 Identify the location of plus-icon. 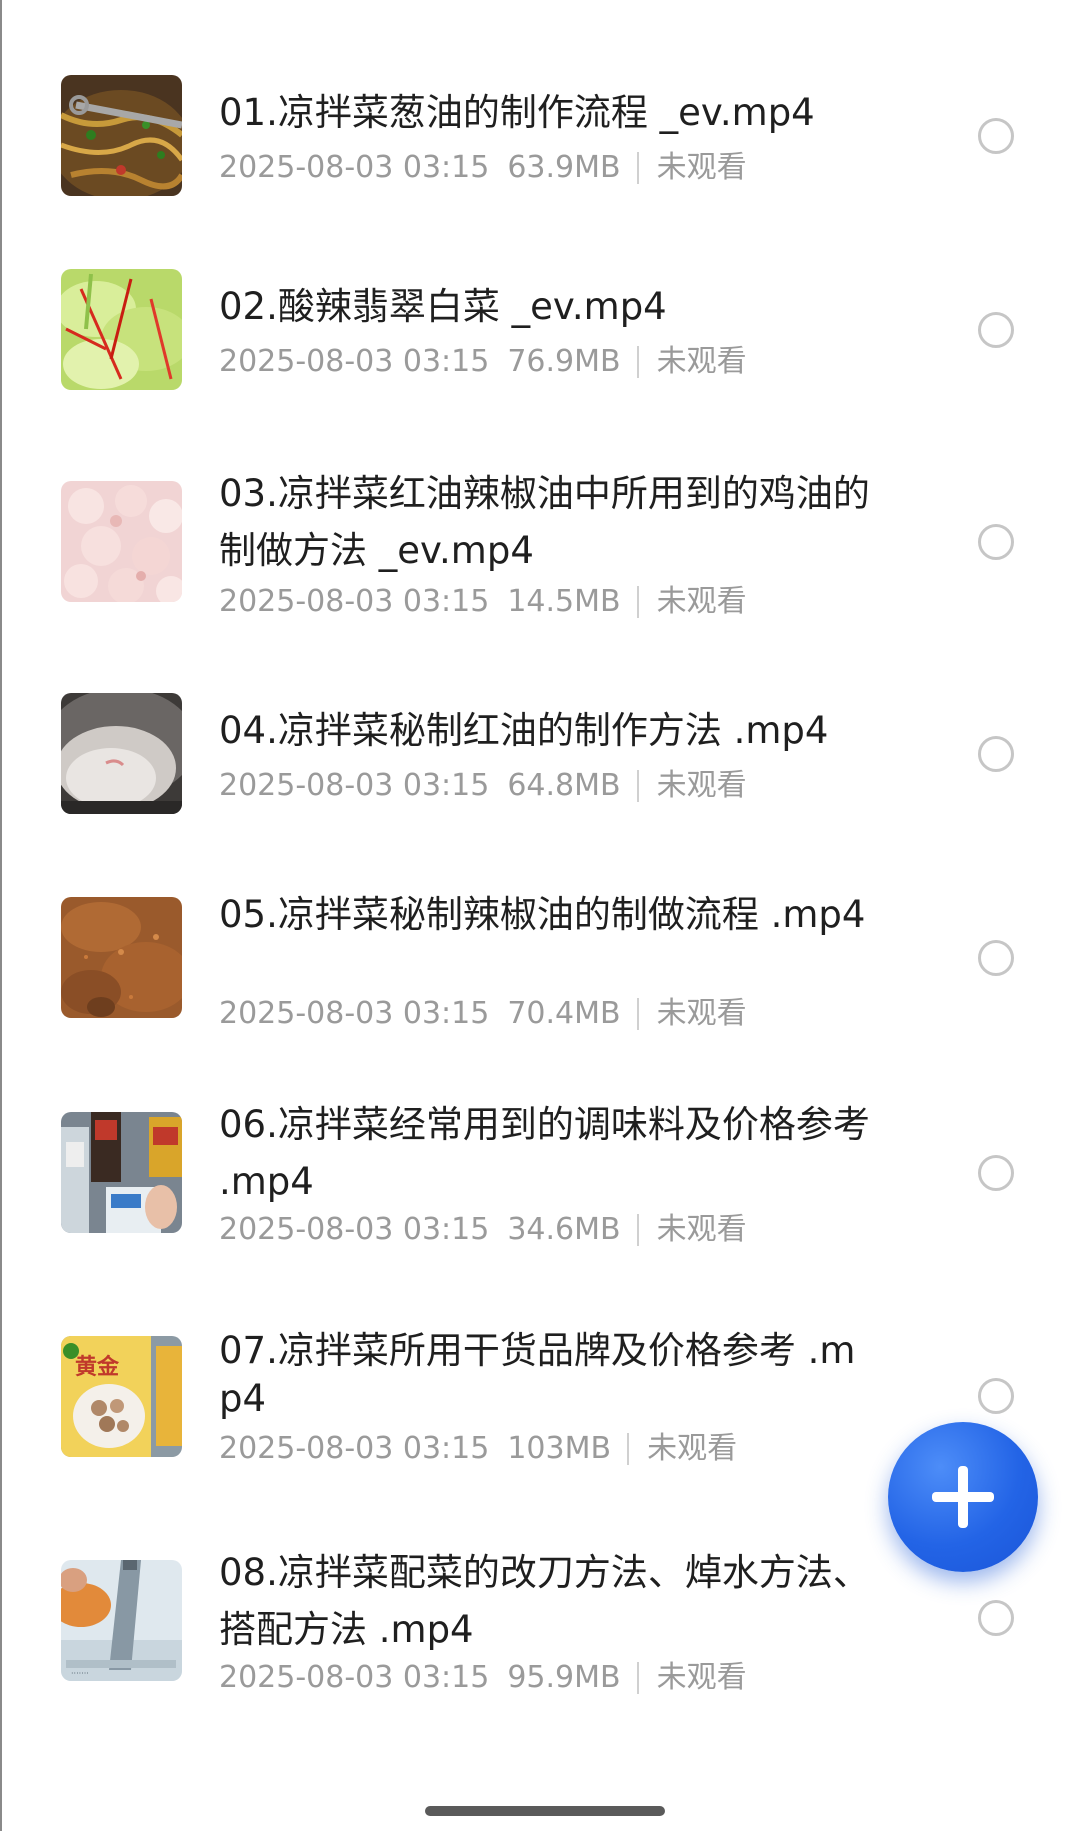
(963, 1497).